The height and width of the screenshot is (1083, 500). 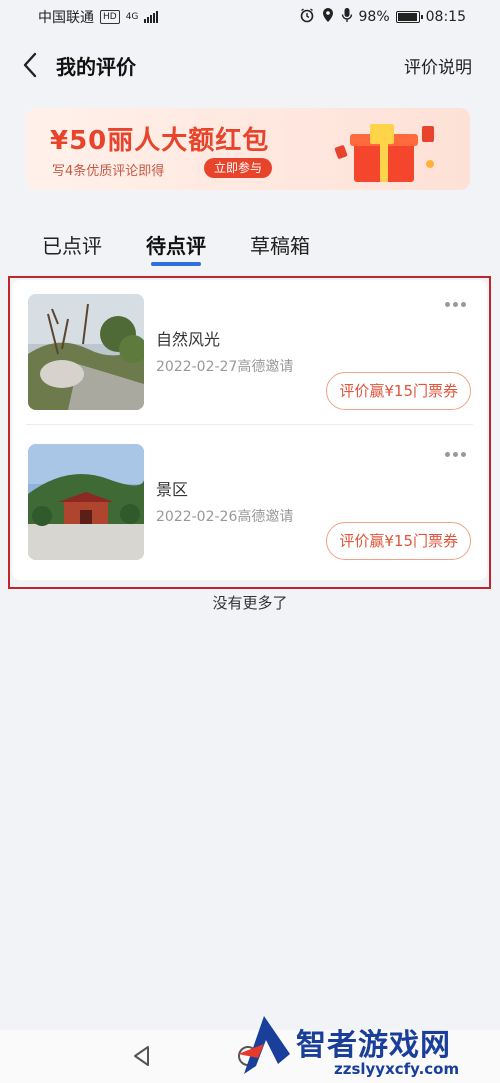 I want to click on battery-icon, so click(x=409, y=17).